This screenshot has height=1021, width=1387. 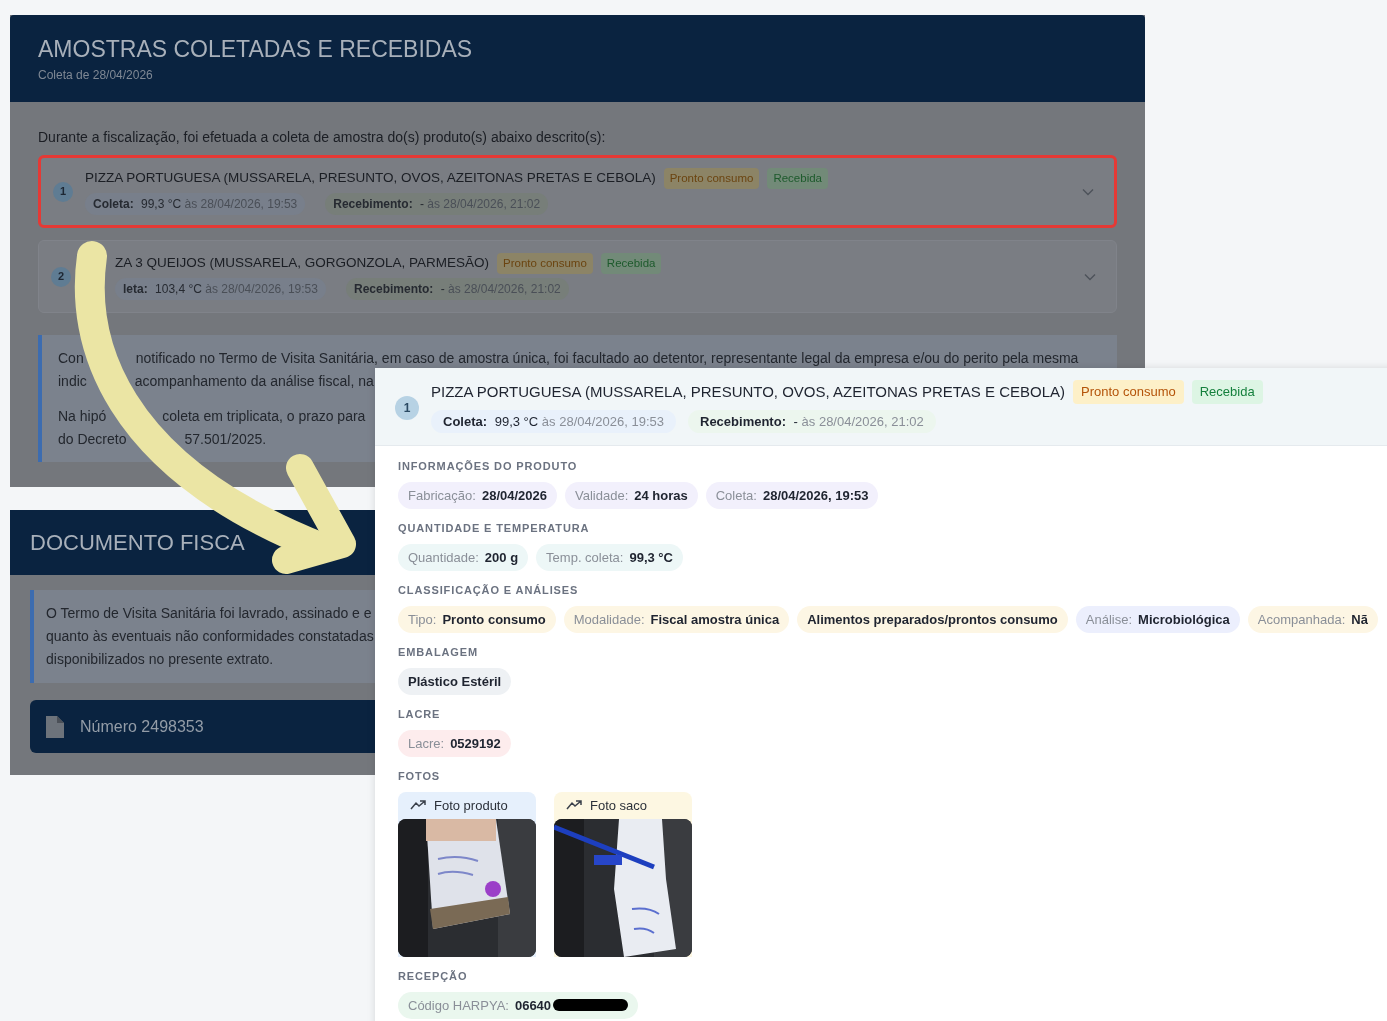 I want to click on section-heading: RECEPÇÃO, so click(x=433, y=976).